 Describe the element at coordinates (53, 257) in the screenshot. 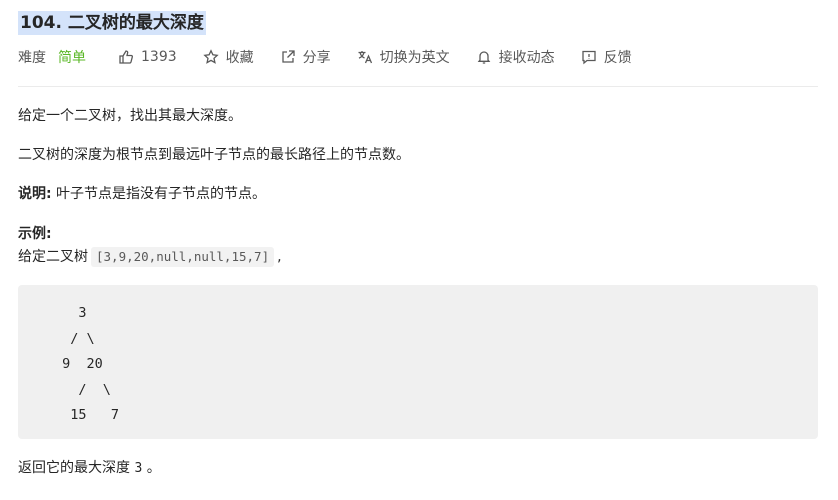

I see `example-prefix: 给定二叉树` at that location.